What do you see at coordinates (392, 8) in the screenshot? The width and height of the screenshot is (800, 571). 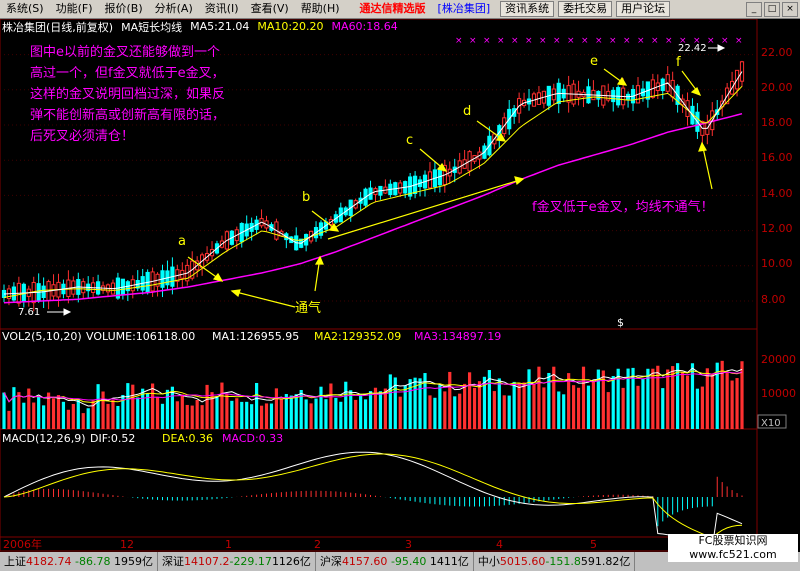 I see `app-brand: 通达信精选版` at bounding box center [392, 8].